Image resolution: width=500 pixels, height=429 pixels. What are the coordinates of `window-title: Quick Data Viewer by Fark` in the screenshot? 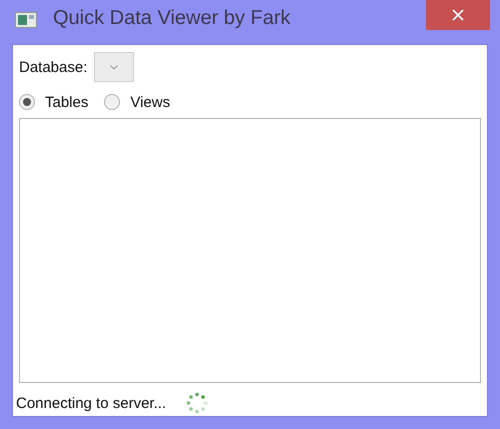 It's located at (171, 18).